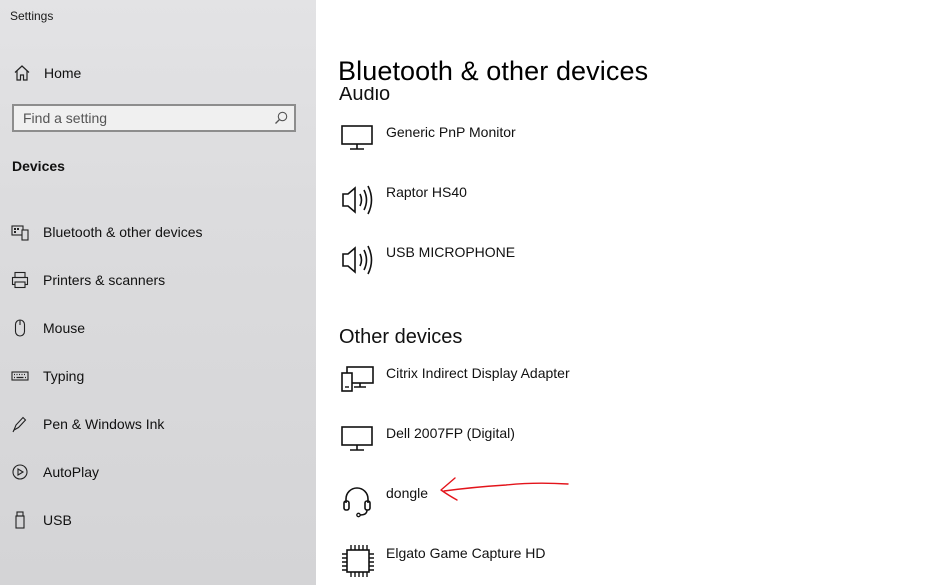  Describe the element at coordinates (158, 472) in the screenshot. I see `sidebar-item-autoplay: AutoPlay` at that location.